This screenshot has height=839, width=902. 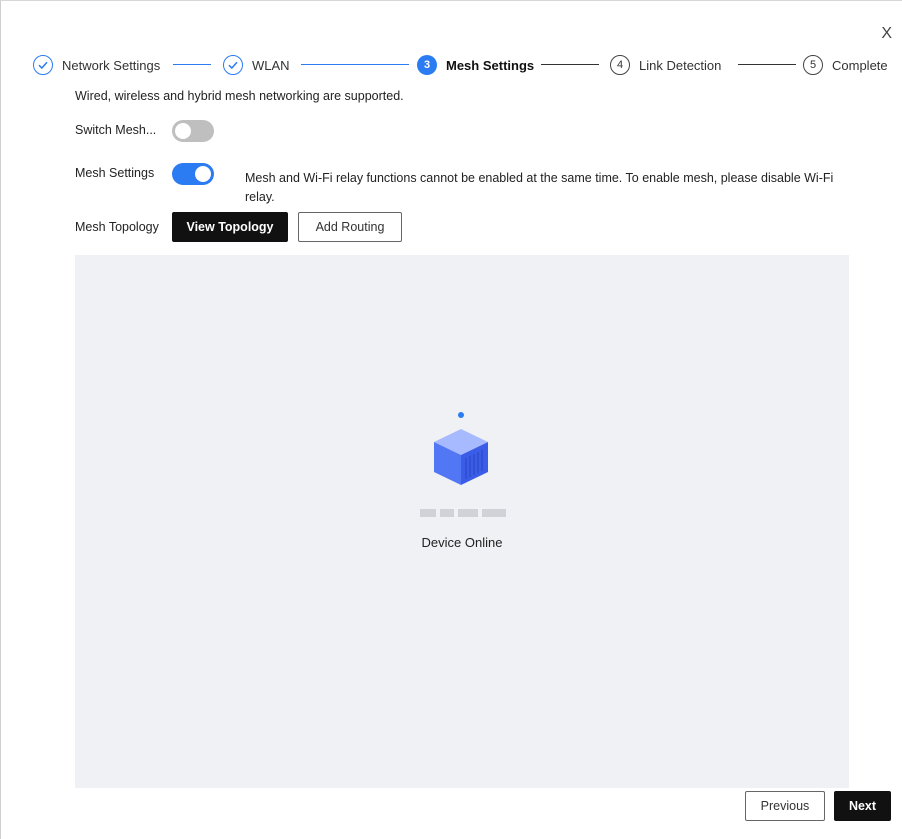 What do you see at coordinates (350, 227) in the screenshot?
I see `add-routing-button: Add Routing` at bounding box center [350, 227].